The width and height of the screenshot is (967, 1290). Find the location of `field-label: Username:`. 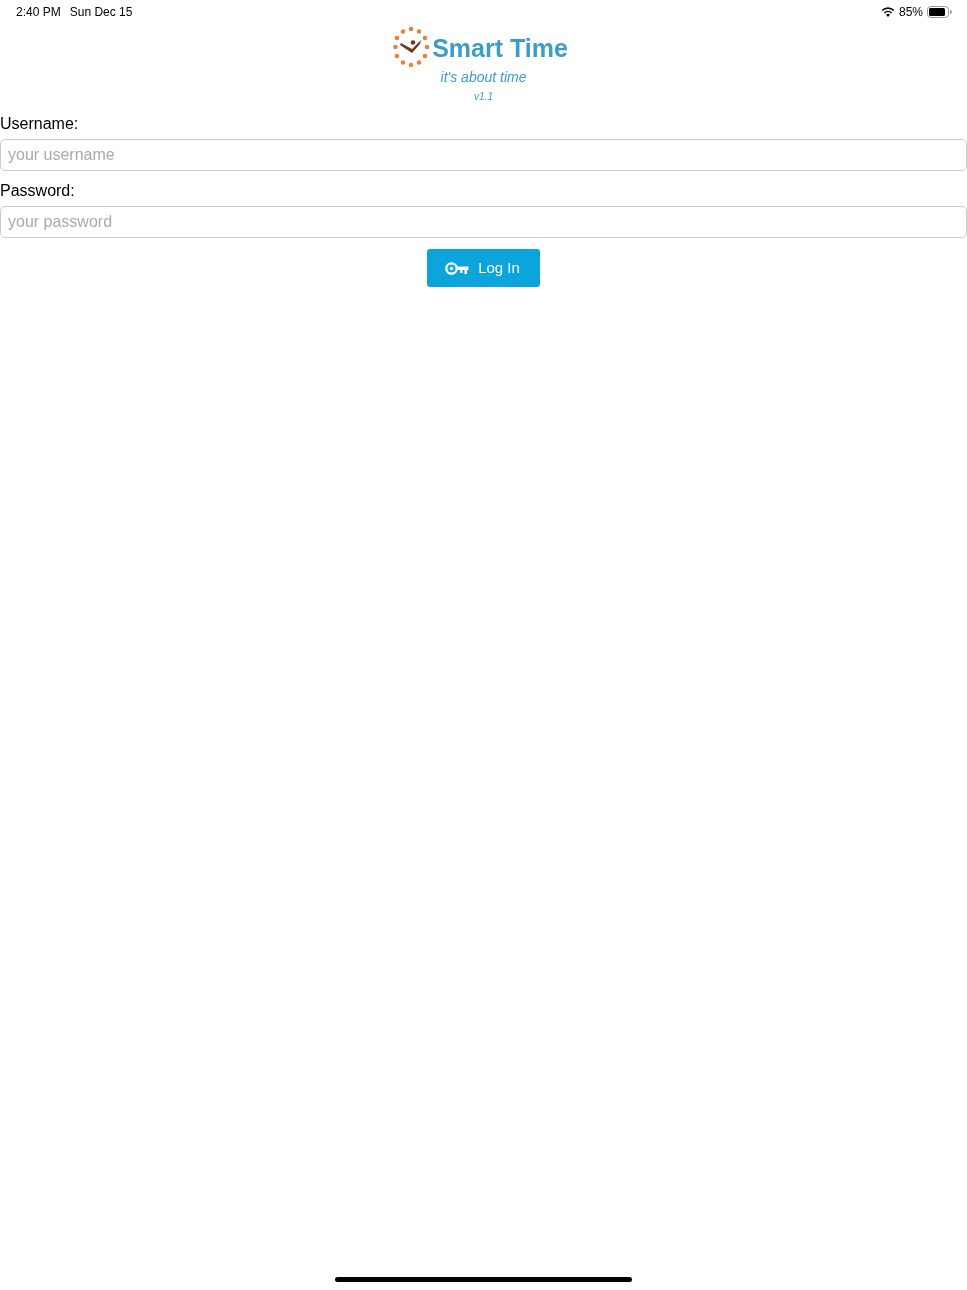

field-label: Username: is located at coordinates (39, 124).